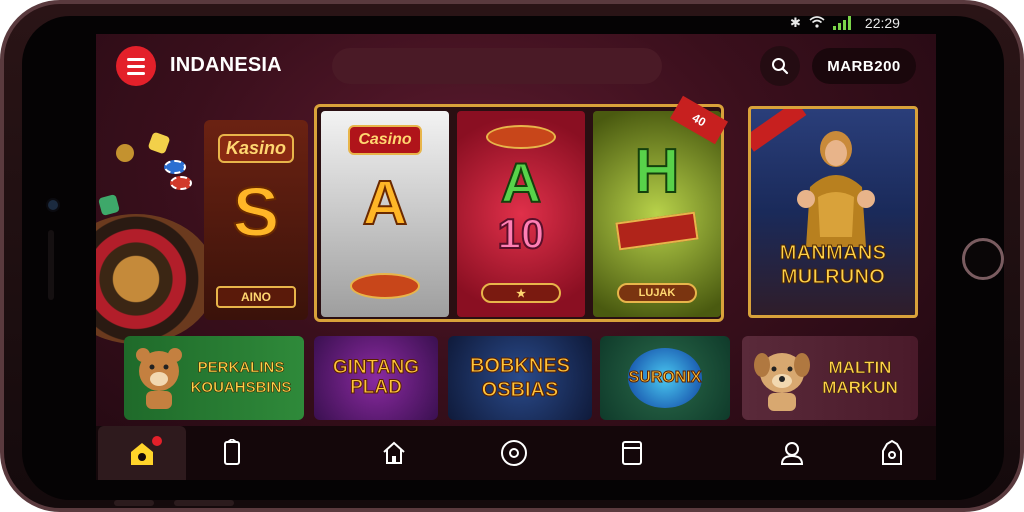 The height and width of the screenshot is (512, 1024). I want to click on roulette-wheel-icon, so click(156, 279).